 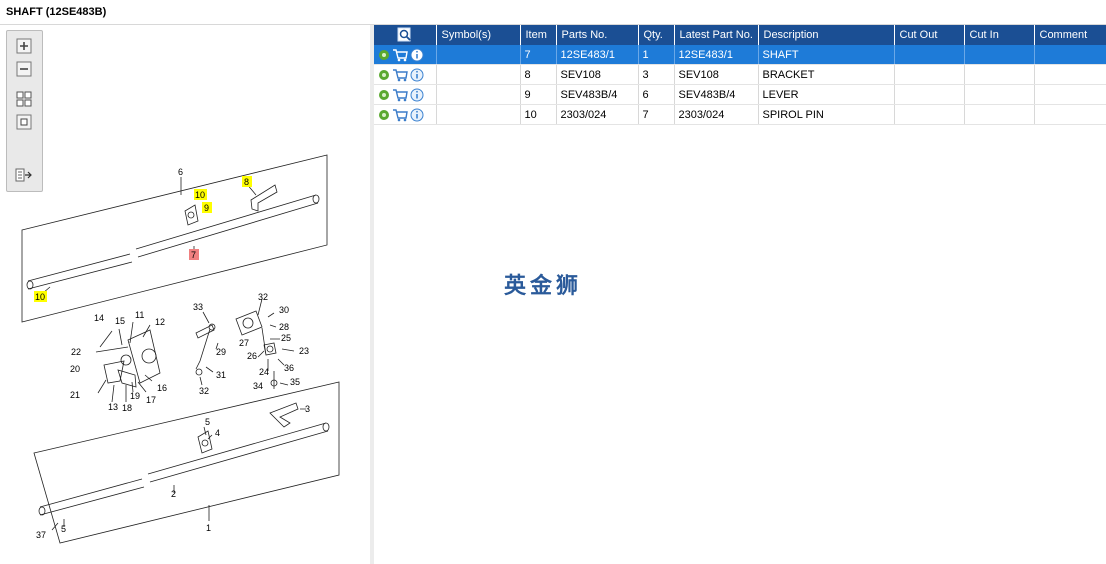 What do you see at coordinates (258, 386) in the screenshot?
I see `callout-34: 34` at bounding box center [258, 386].